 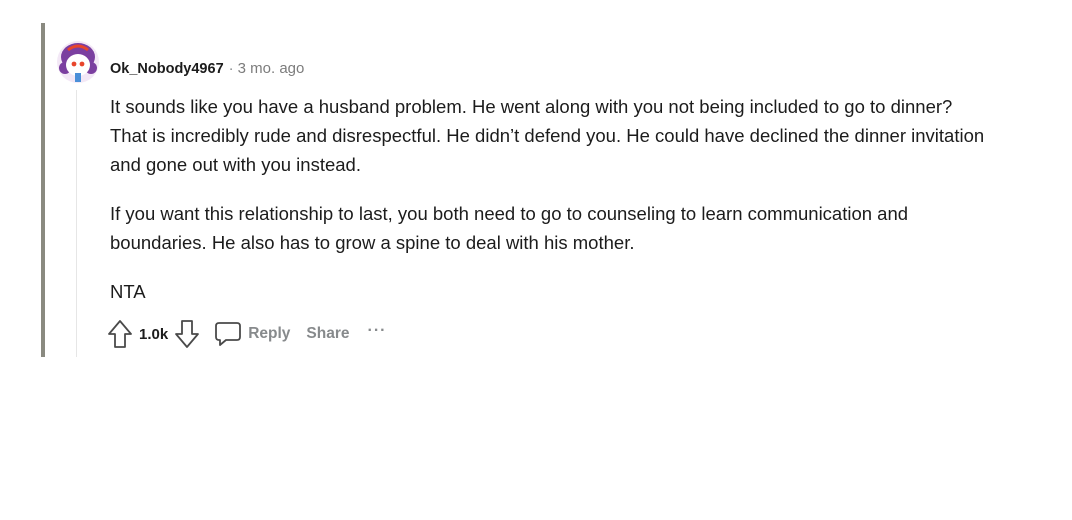 What do you see at coordinates (377, 331) in the screenshot?
I see `more-options-button: ···` at bounding box center [377, 331].